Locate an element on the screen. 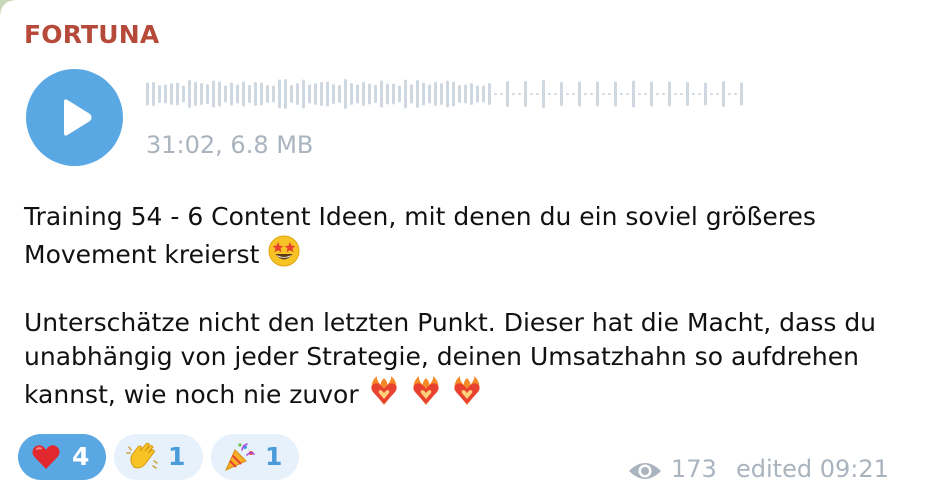 Image resolution: width=948 pixels, height=498 pixels. reaction-heart: 4 is located at coordinates (62, 457).